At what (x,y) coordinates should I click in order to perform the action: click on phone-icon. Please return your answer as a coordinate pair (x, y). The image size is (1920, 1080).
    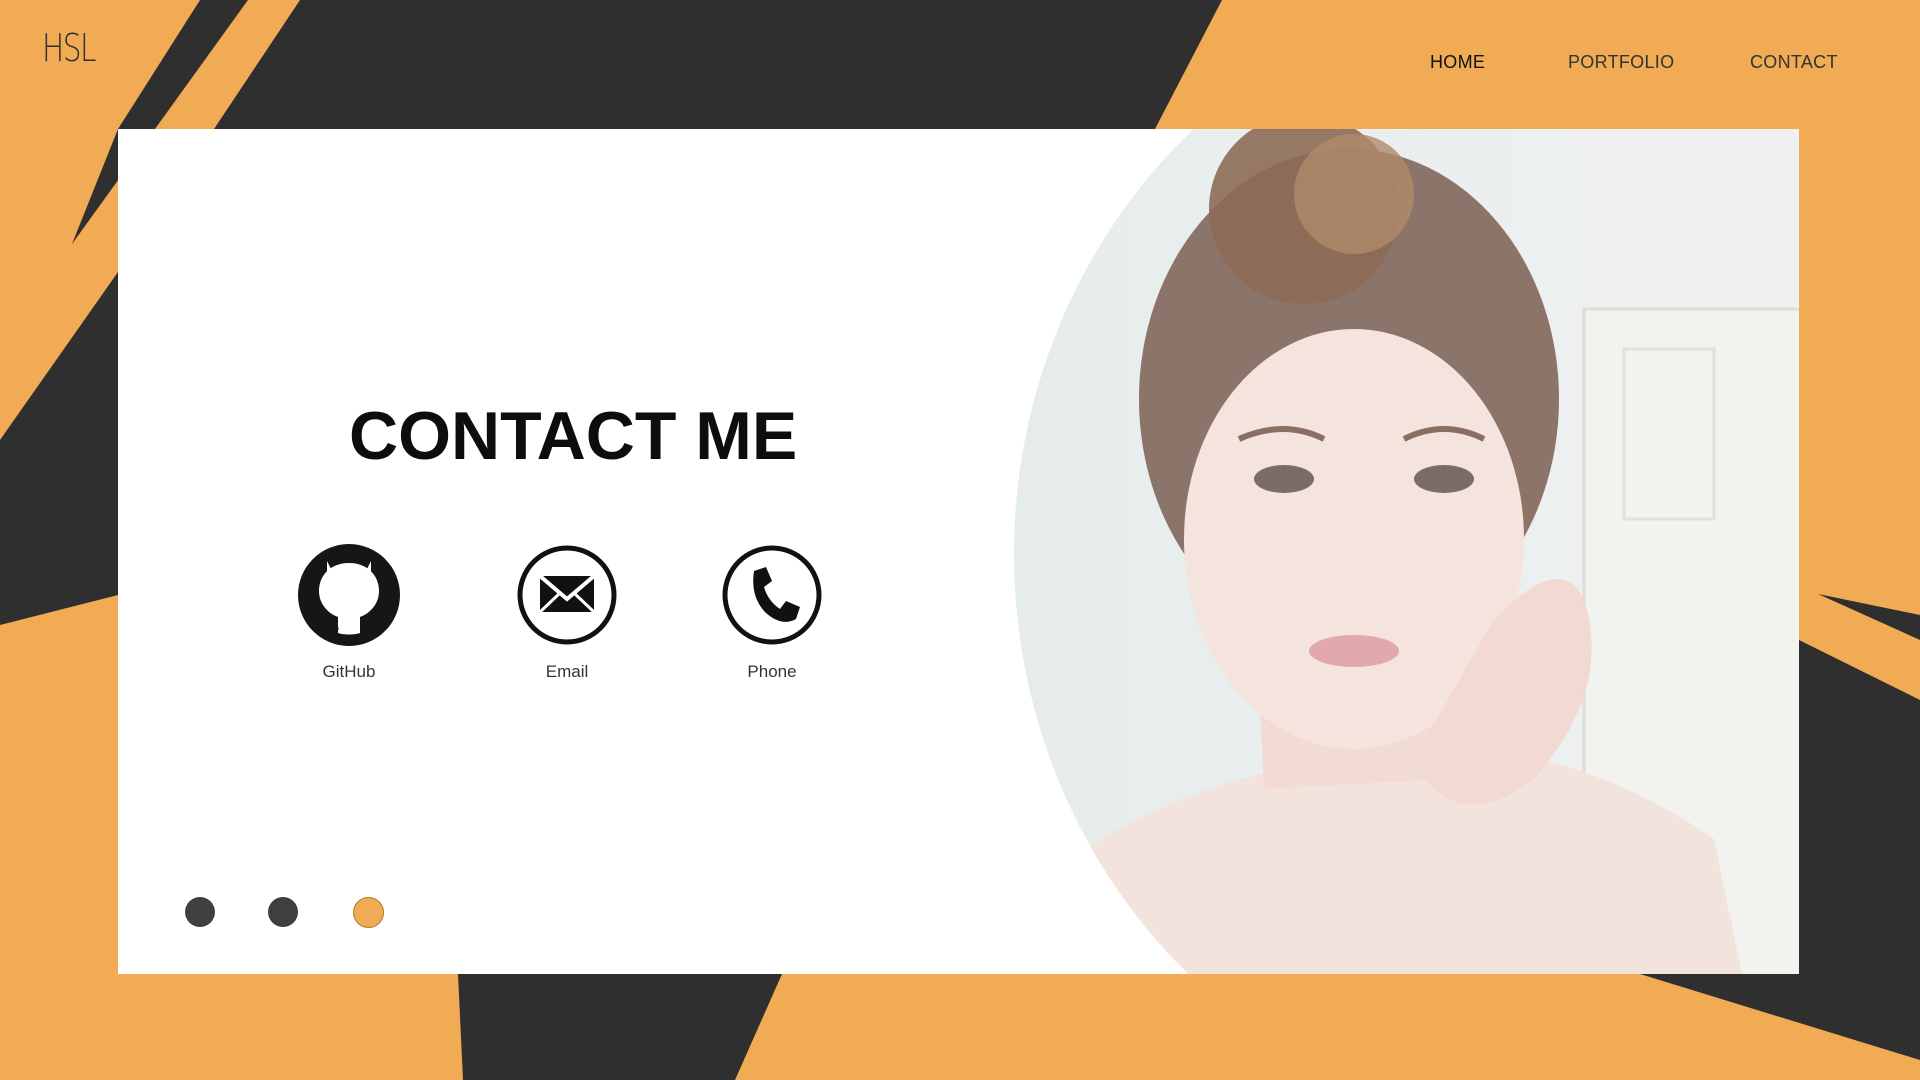
    Looking at the image, I should click on (772, 595).